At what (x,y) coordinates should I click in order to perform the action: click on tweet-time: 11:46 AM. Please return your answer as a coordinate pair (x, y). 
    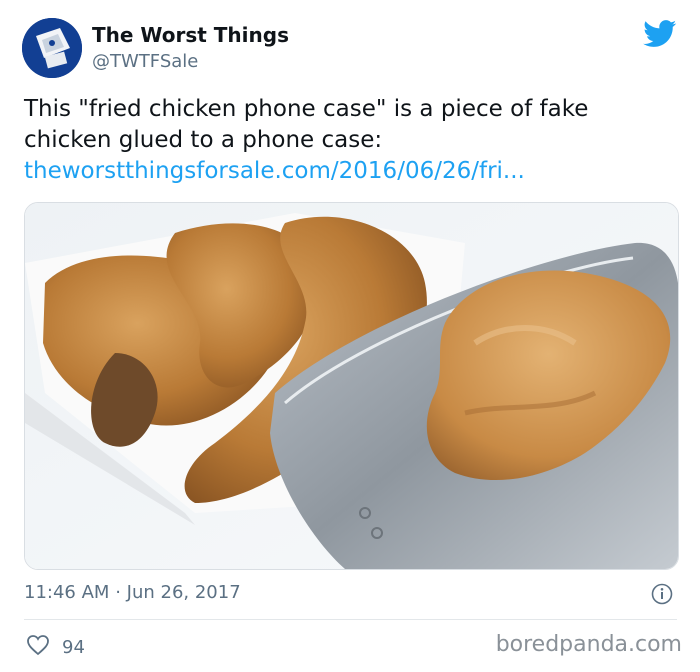
    Looking at the image, I should click on (67, 592).